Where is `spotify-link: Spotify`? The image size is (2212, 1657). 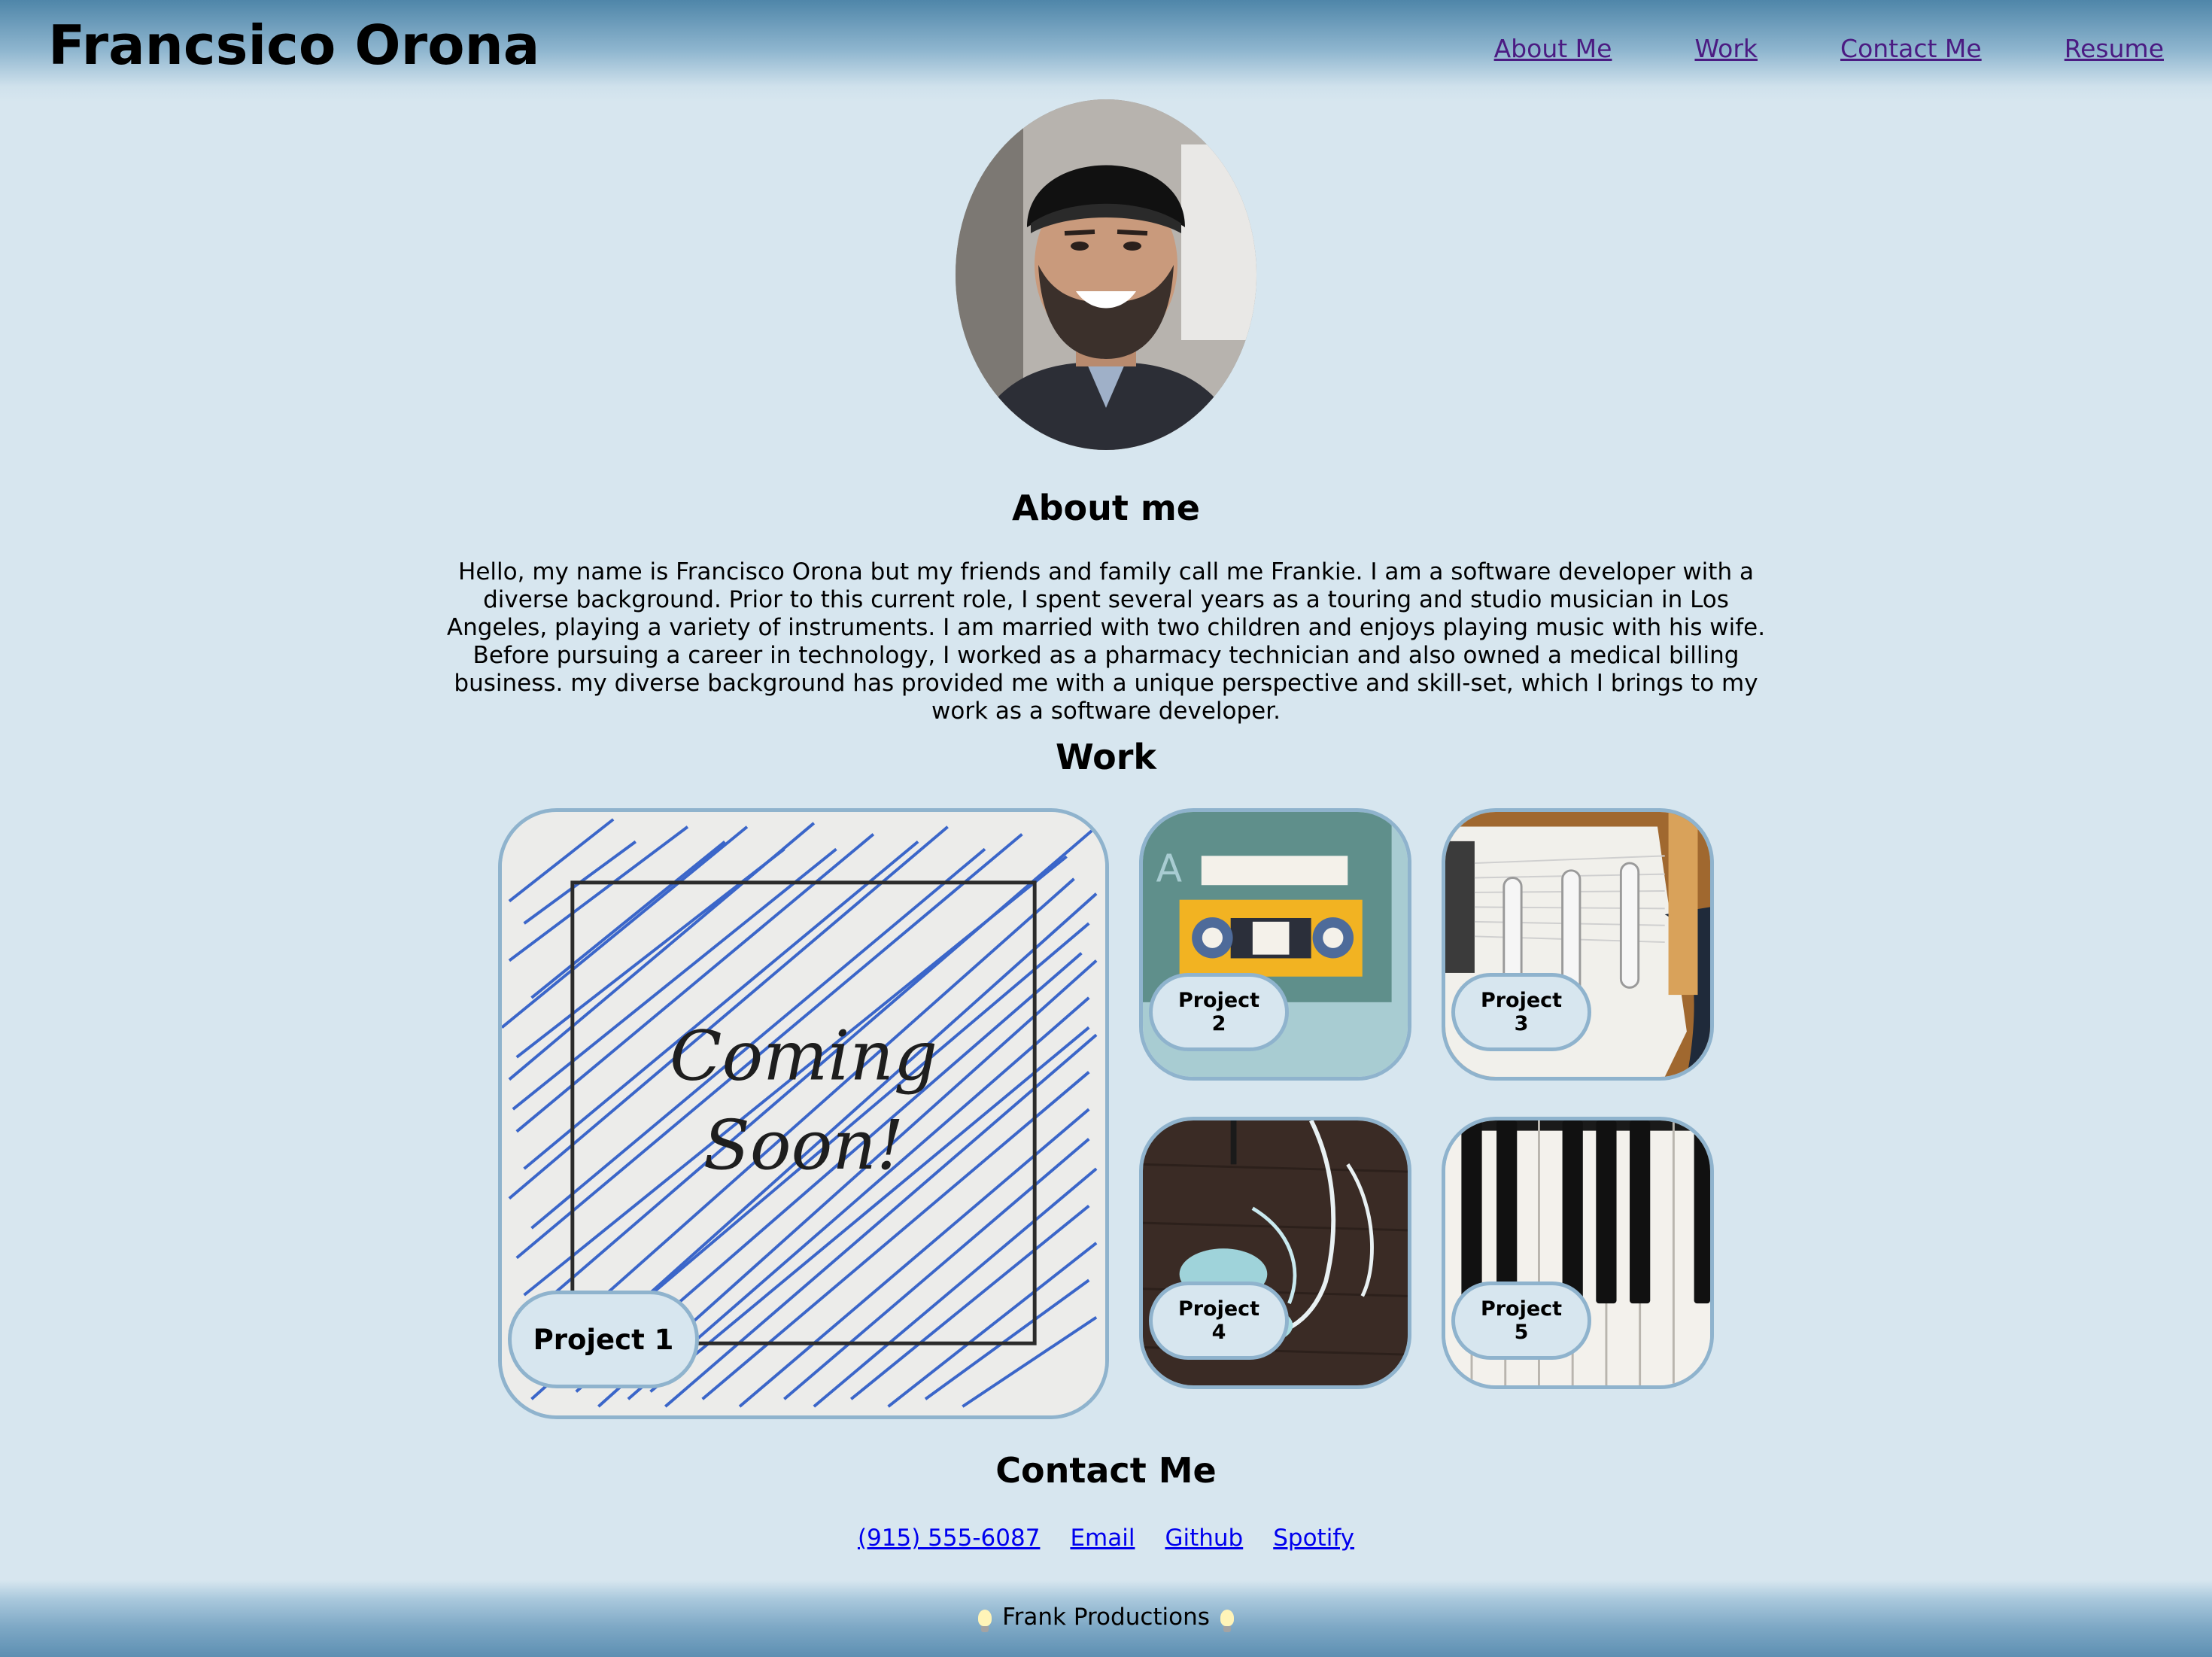
spotify-link: Spotify is located at coordinates (1313, 1538).